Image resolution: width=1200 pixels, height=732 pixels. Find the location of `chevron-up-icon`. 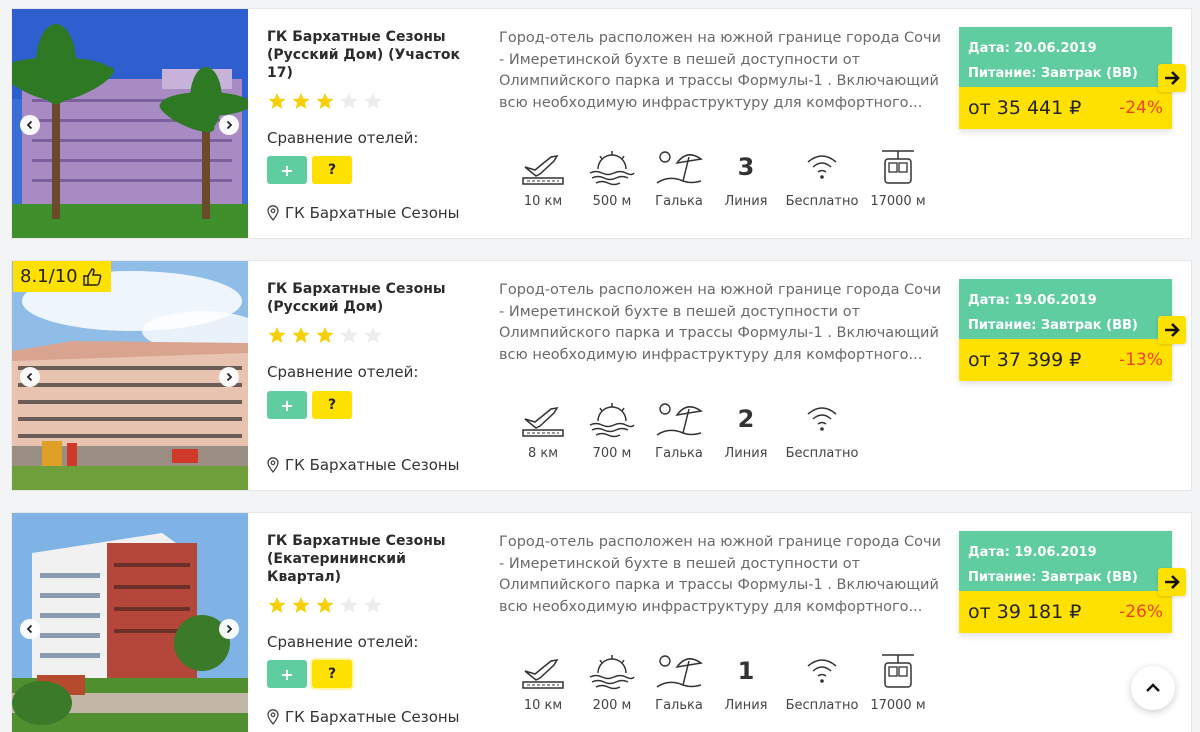

chevron-up-icon is located at coordinates (1153, 687).